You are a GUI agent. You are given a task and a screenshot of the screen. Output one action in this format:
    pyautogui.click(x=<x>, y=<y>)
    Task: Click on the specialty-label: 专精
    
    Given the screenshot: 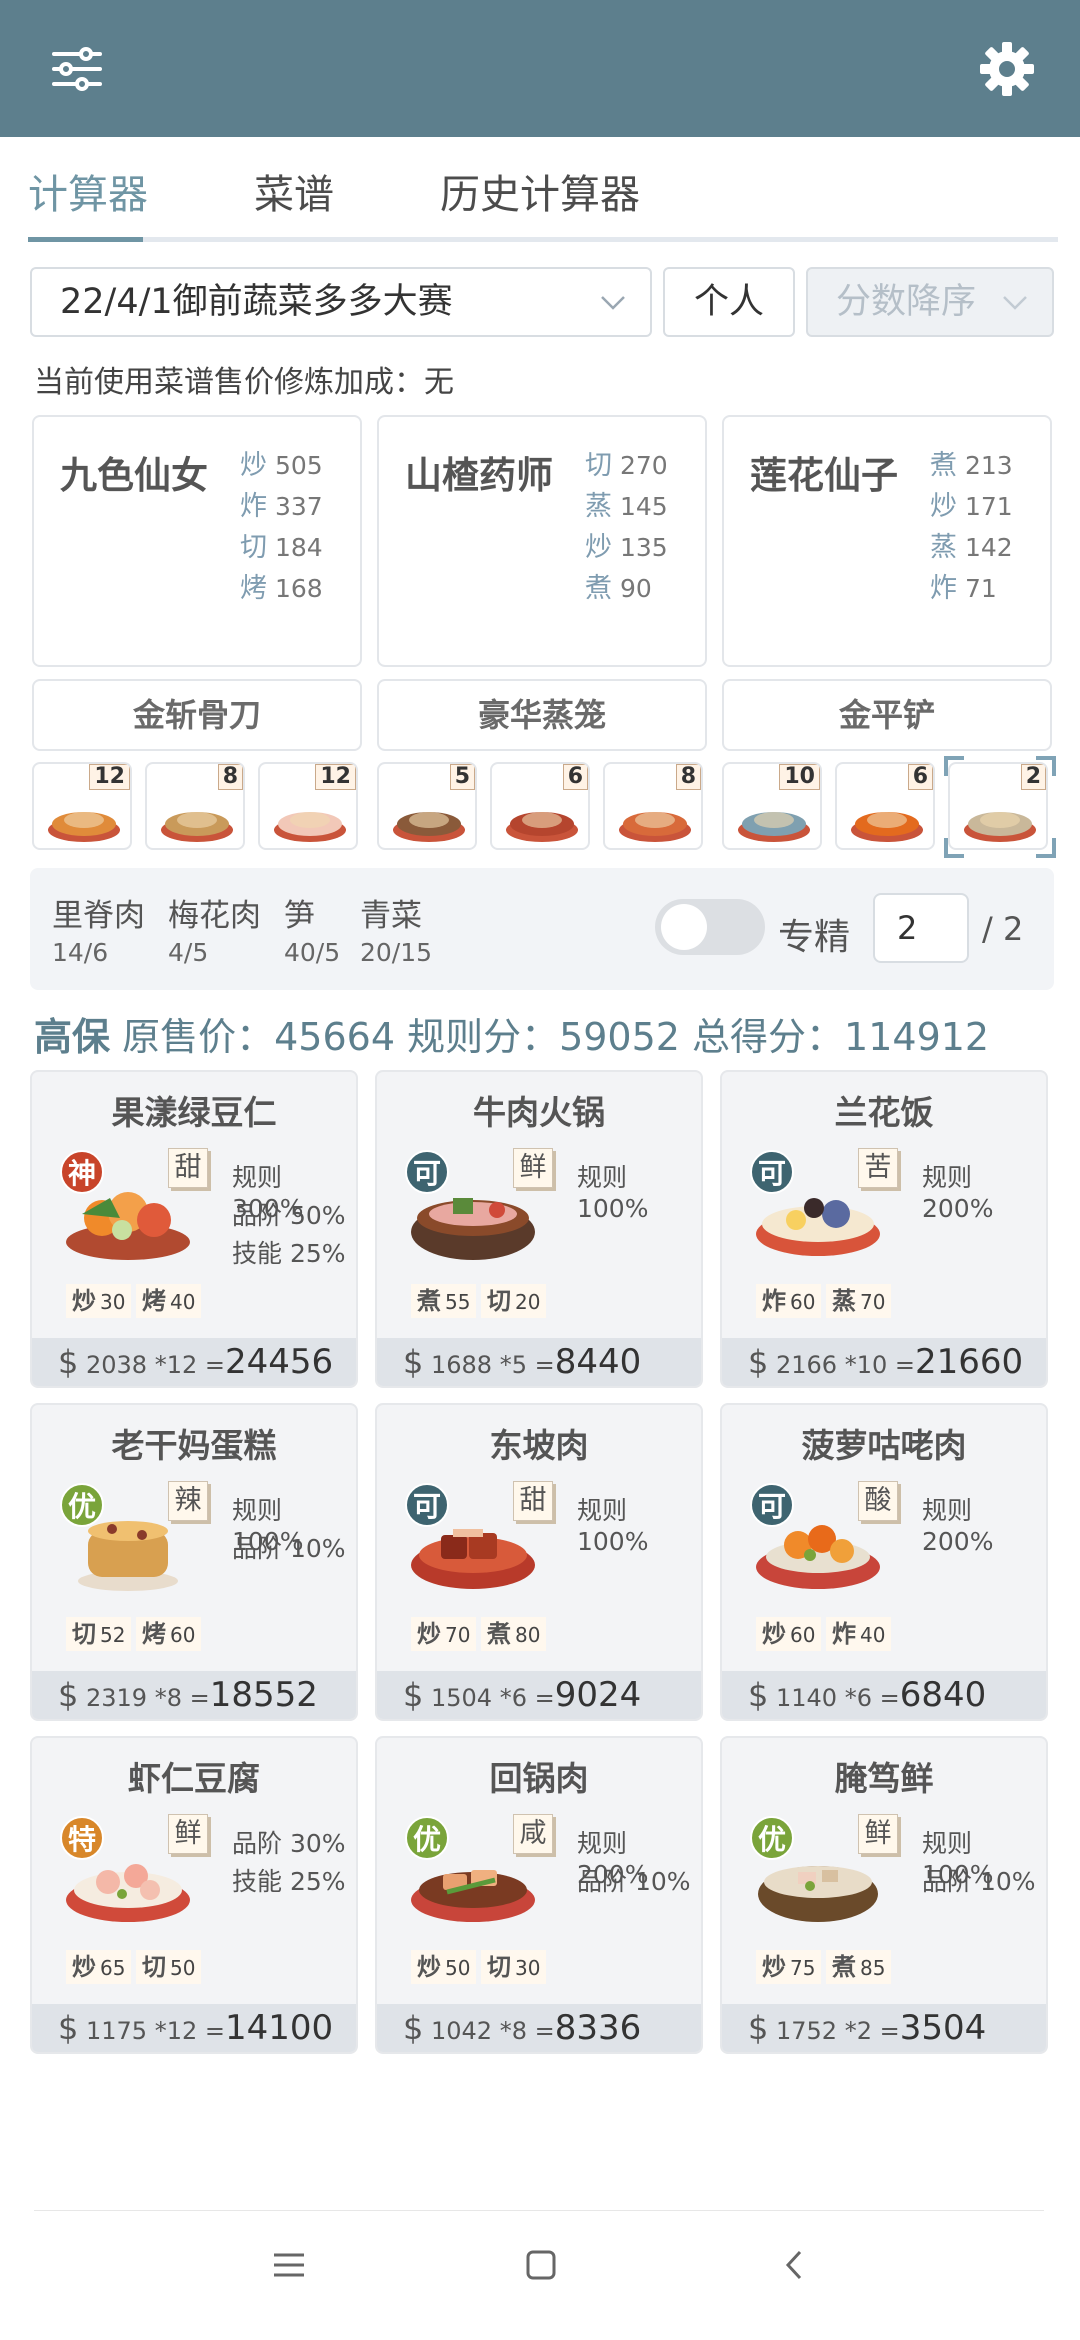 What is the action you would take?
    pyautogui.click(x=814, y=937)
    